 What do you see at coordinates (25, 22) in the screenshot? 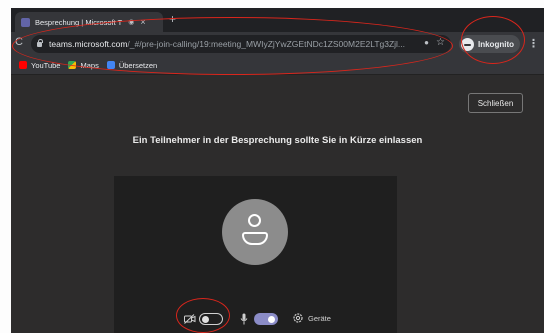
I see `teams-favicon-icon` at bounding box center [25, 22].